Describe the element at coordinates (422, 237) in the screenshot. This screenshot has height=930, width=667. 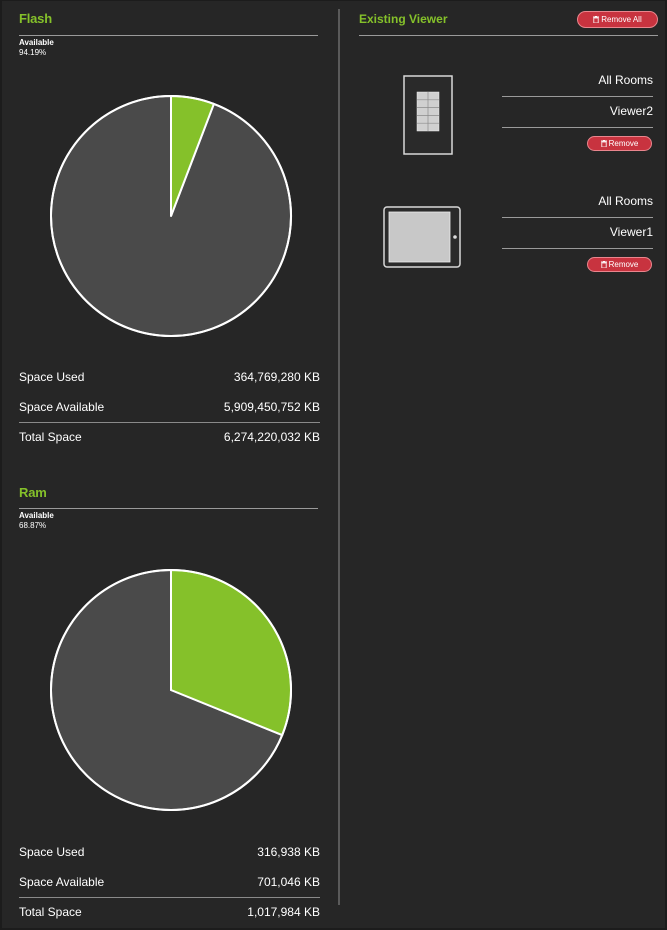
I see `tablet-device-icon` at that location.